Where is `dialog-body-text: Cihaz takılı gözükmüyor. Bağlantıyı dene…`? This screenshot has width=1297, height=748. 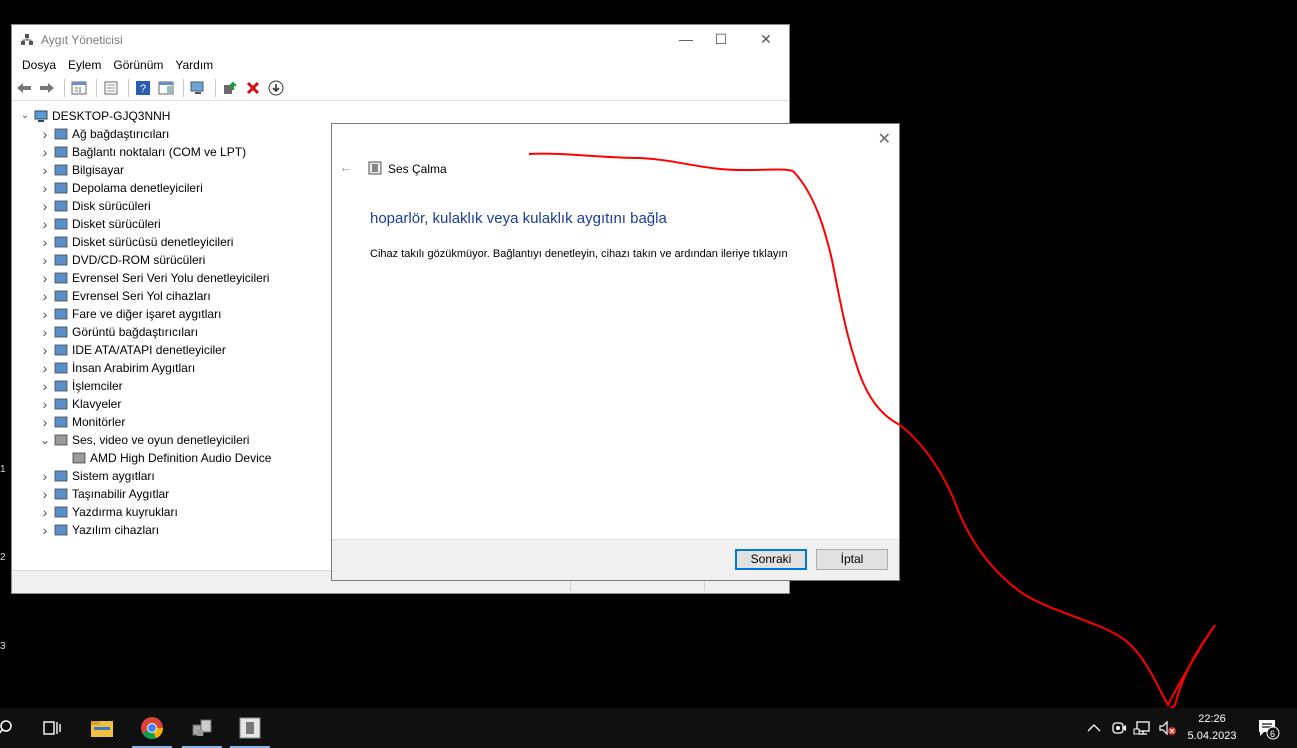 dialog-body-text: Cihaz takılı gözükmüyor. Bağlantıyı dene… is located at coordinates (579, 254).